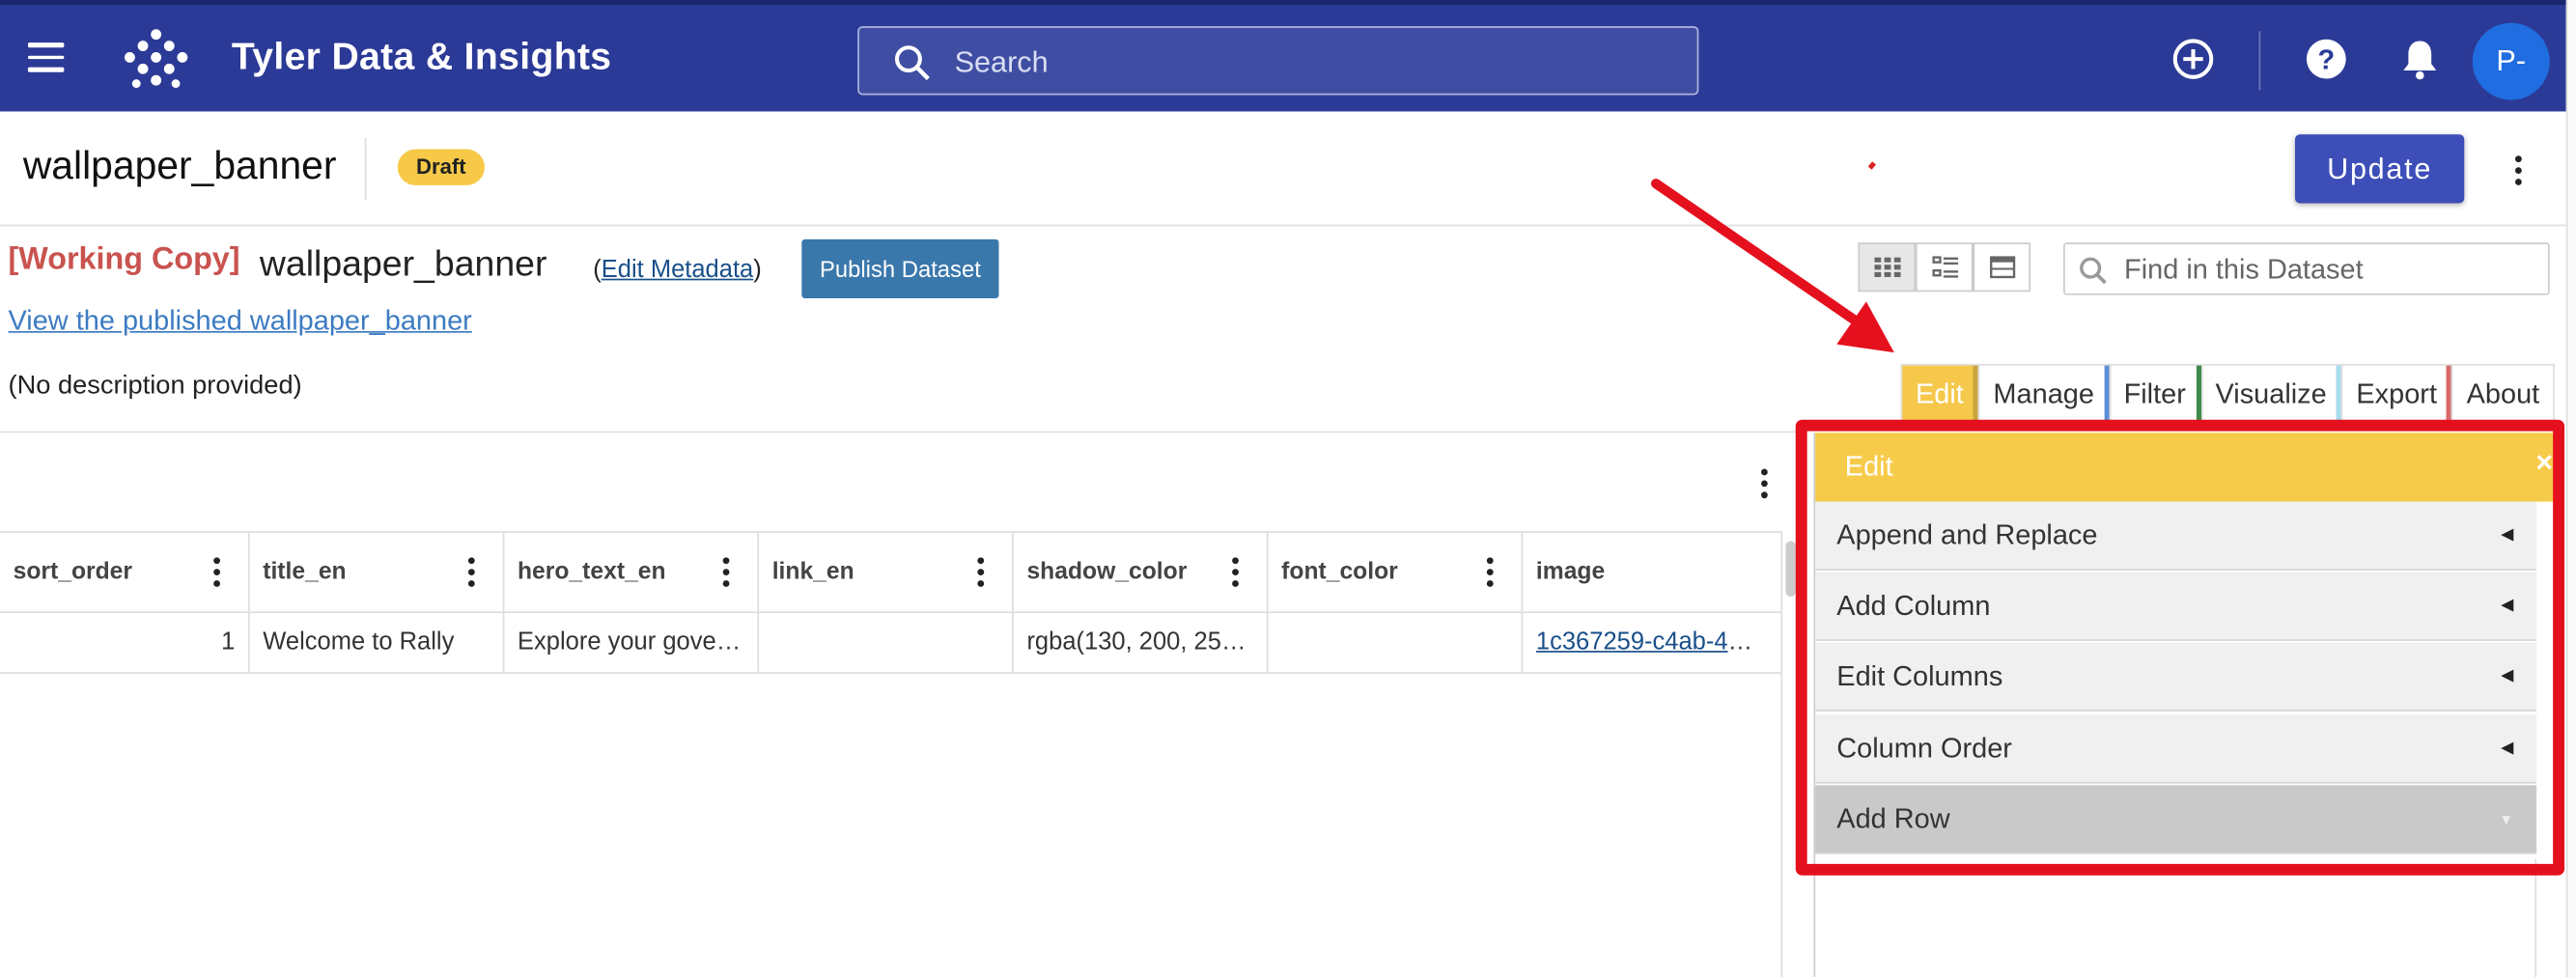  What do you see at coordinates (155, 386) in the screenshot?
I see `dataset-description: (No description provided)` at bounding box center [155, 386].